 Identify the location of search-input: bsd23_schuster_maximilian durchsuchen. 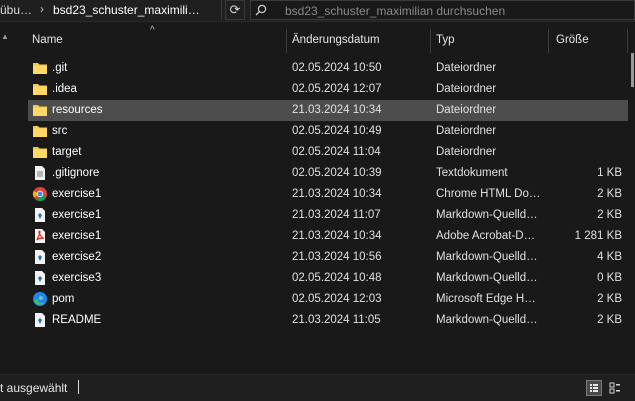
(442, 10).